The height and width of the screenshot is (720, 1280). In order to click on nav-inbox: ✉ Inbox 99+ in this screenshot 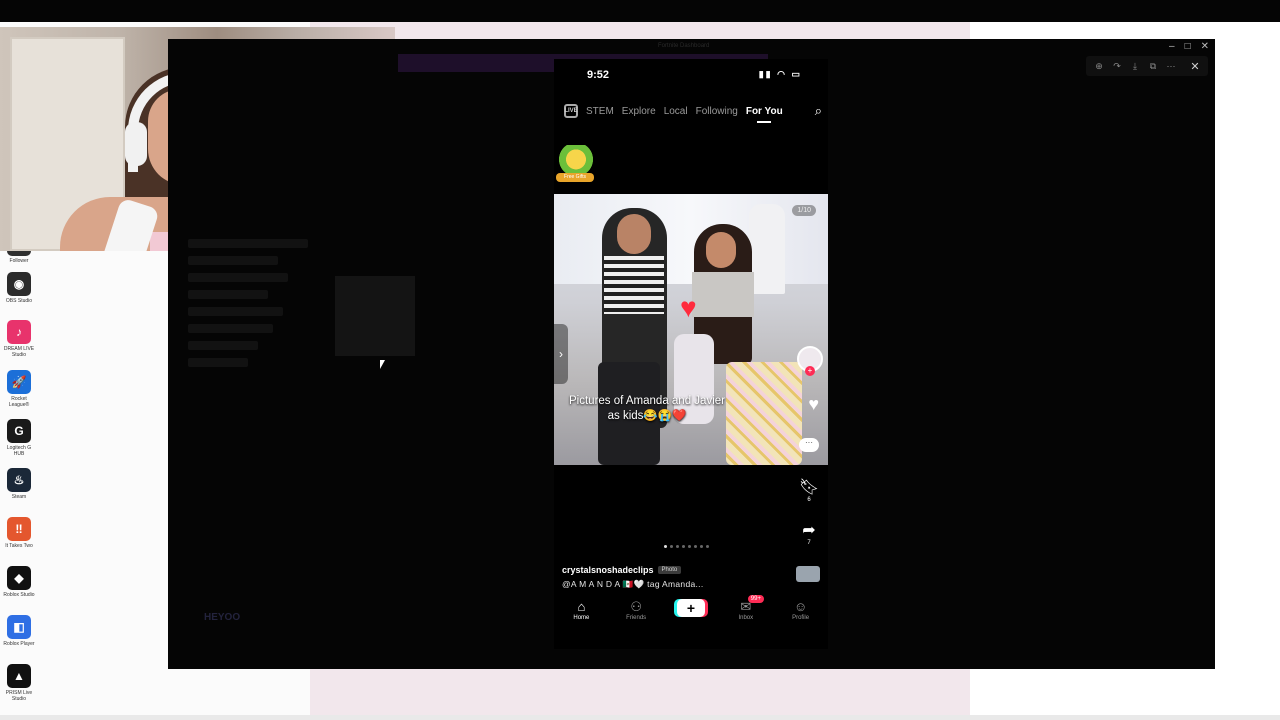, I will do `click(746, 608)`.